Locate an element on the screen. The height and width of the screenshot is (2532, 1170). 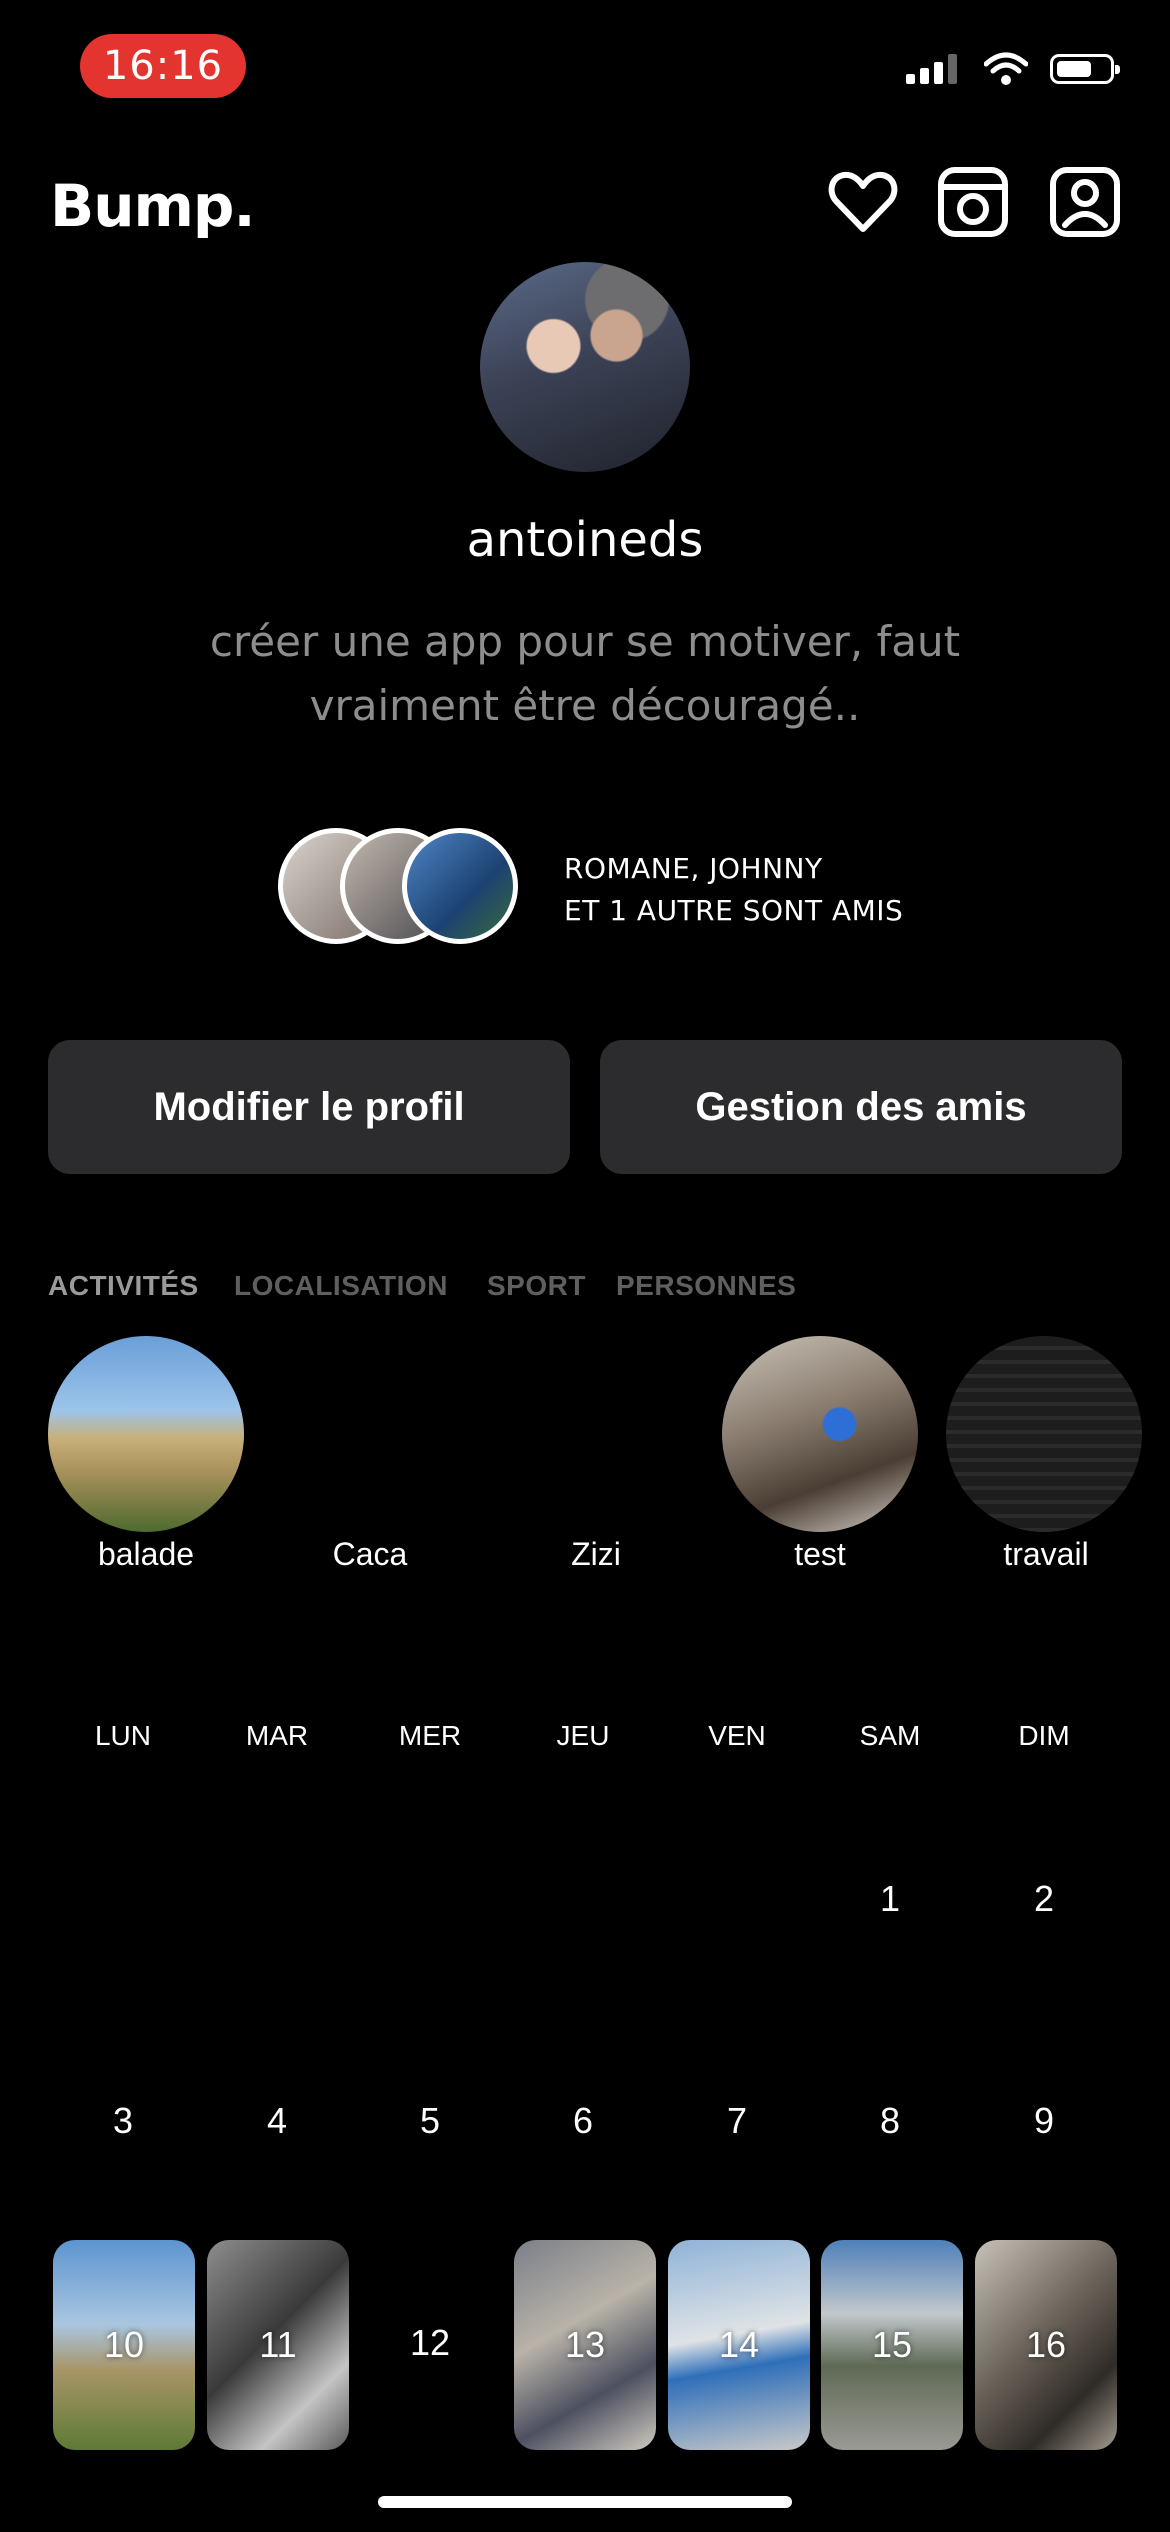
app-logo: Bump. is located at coordinates (152, 206).